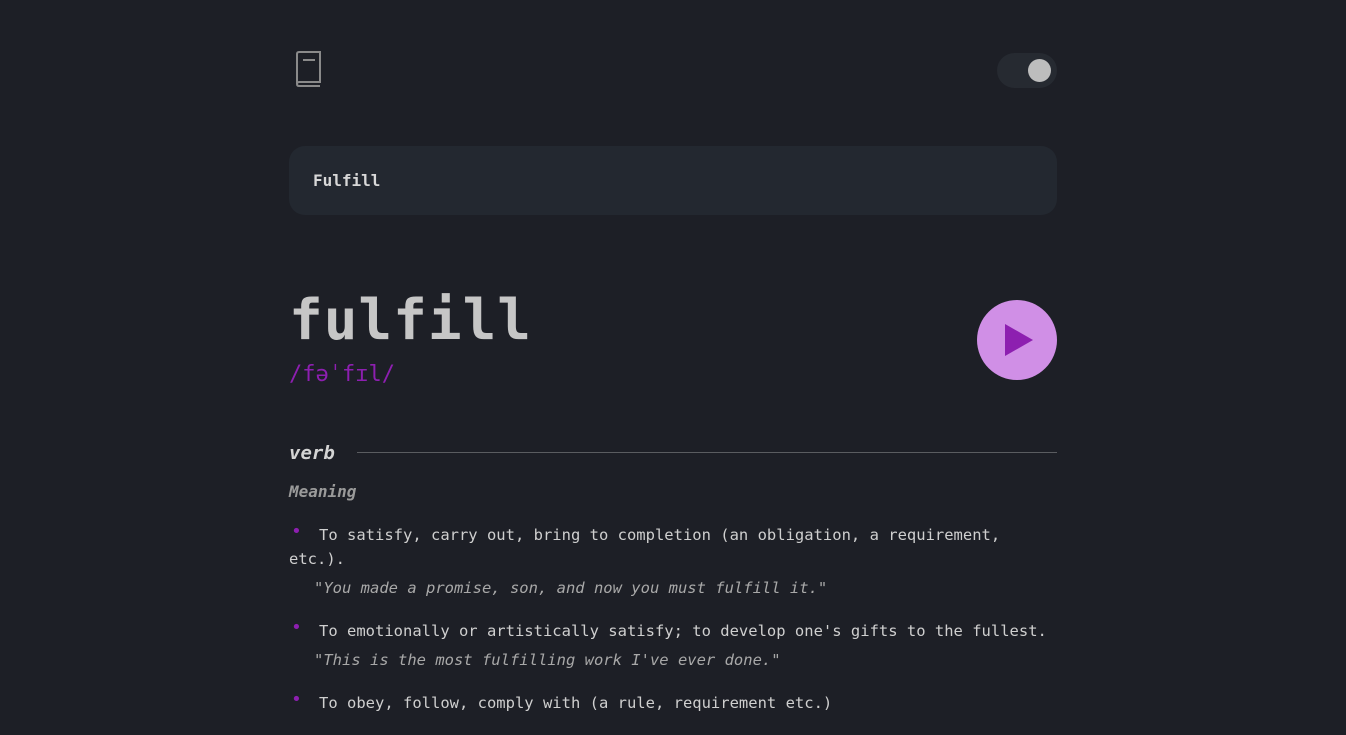 The width and height of the screenshot is (1346, 735). Describe the element at coordinates (411, 320) in the screenshot. I see `headword: fulfill` at that location.